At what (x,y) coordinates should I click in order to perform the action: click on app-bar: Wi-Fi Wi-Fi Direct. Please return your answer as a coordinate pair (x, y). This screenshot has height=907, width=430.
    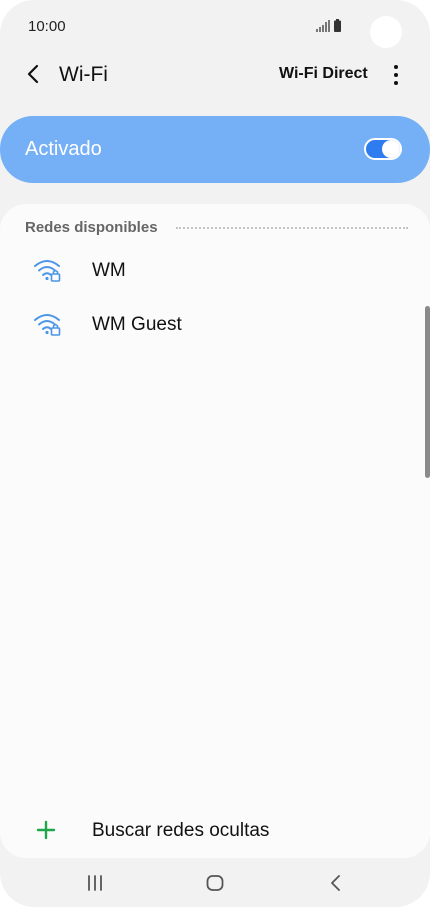
    Looking at the image, I should click on (215, 76).